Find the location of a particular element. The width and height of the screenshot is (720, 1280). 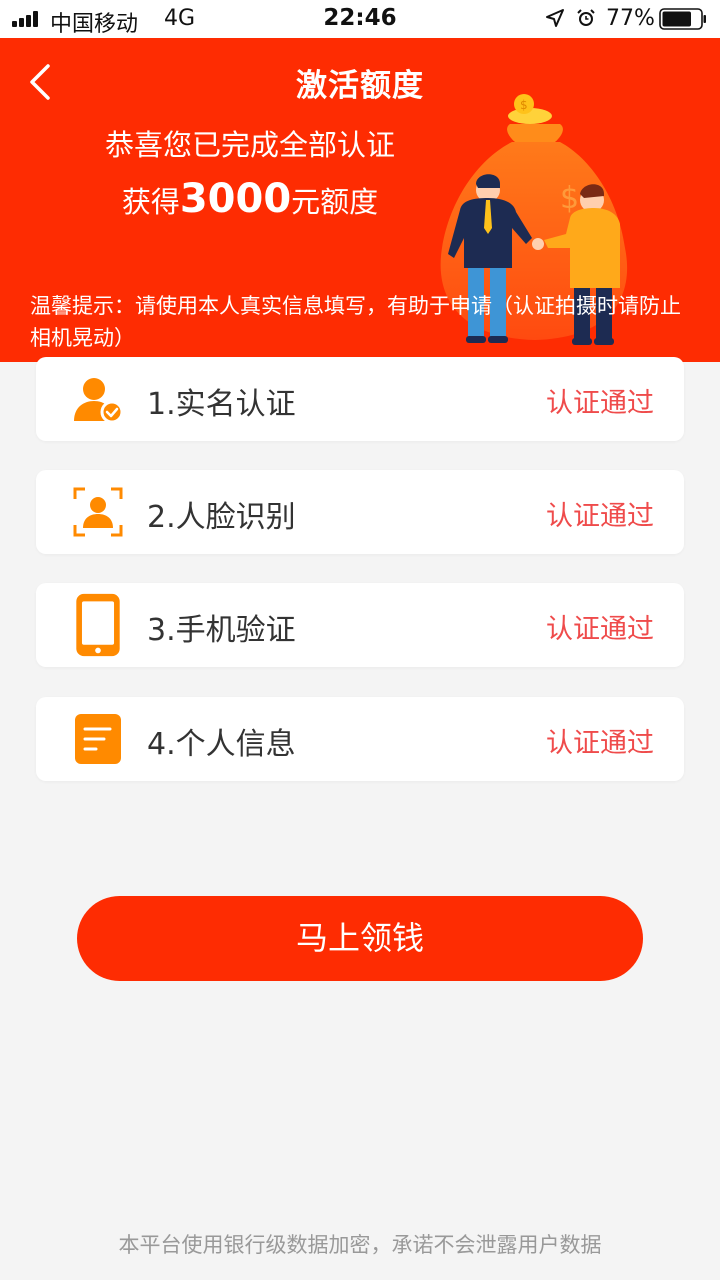

face-scan-icon is located at coordinates (98, 512).